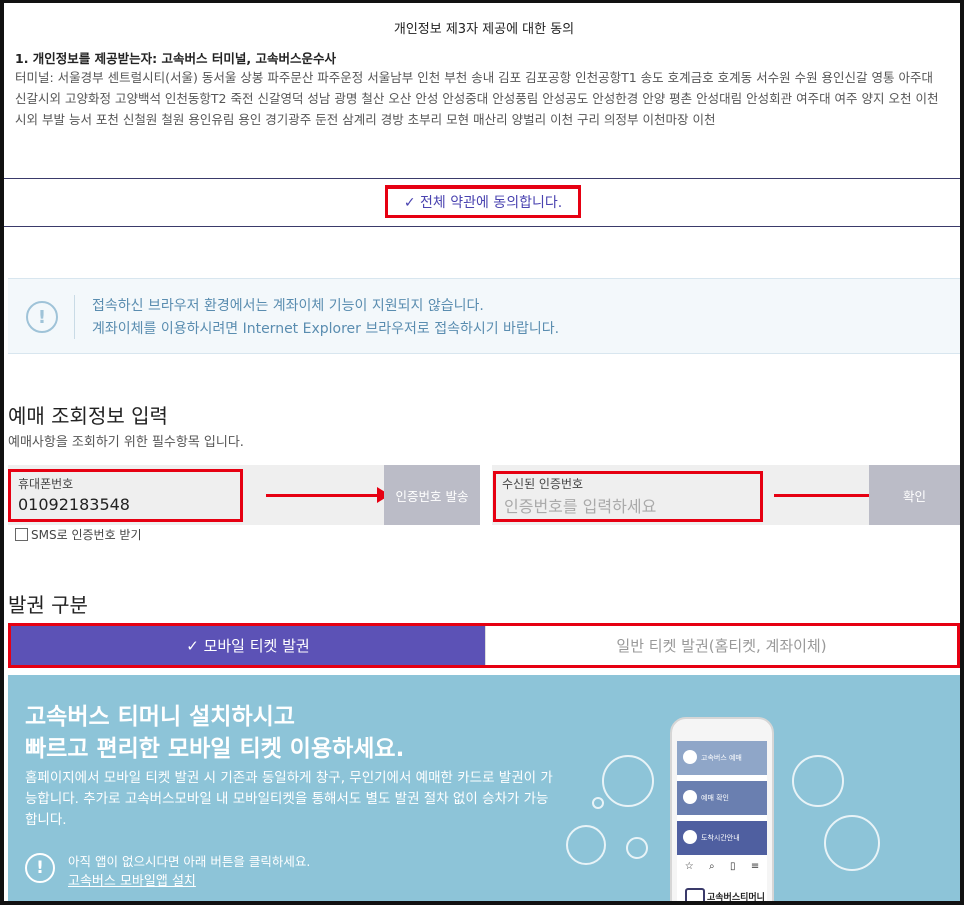 Image resolution: width=964 pixels, height=905 pixels. Describe the element at coordinates (914, 495) in the screenshot. I see `confirm-button: 확인` at that location.